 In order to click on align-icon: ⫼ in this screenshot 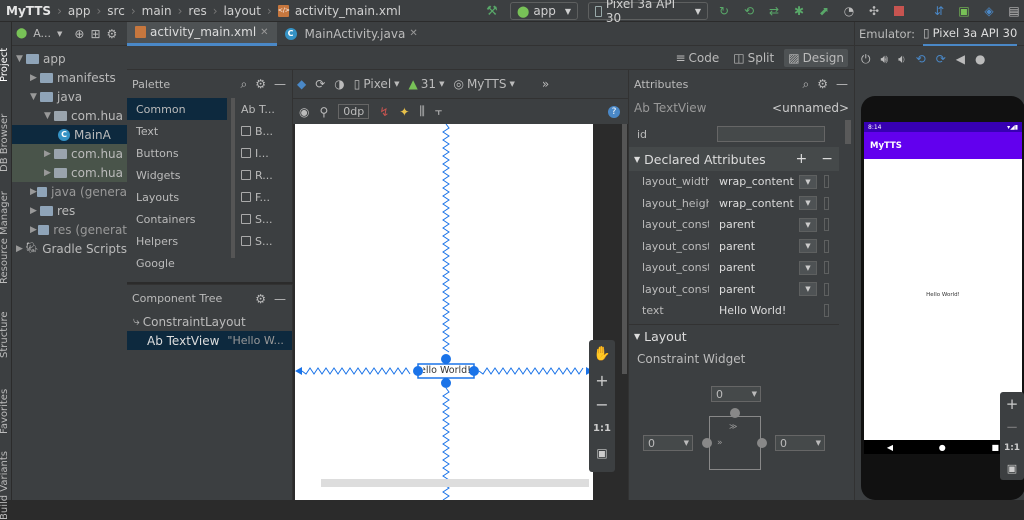, I will do `click(422, 111)`.